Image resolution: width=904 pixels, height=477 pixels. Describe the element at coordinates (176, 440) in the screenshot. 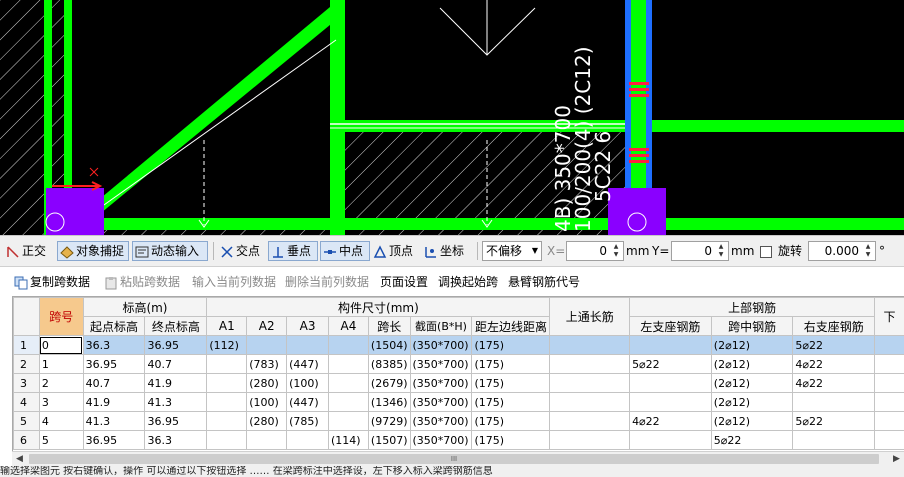

I see `cell-end: 36.3` at that location.